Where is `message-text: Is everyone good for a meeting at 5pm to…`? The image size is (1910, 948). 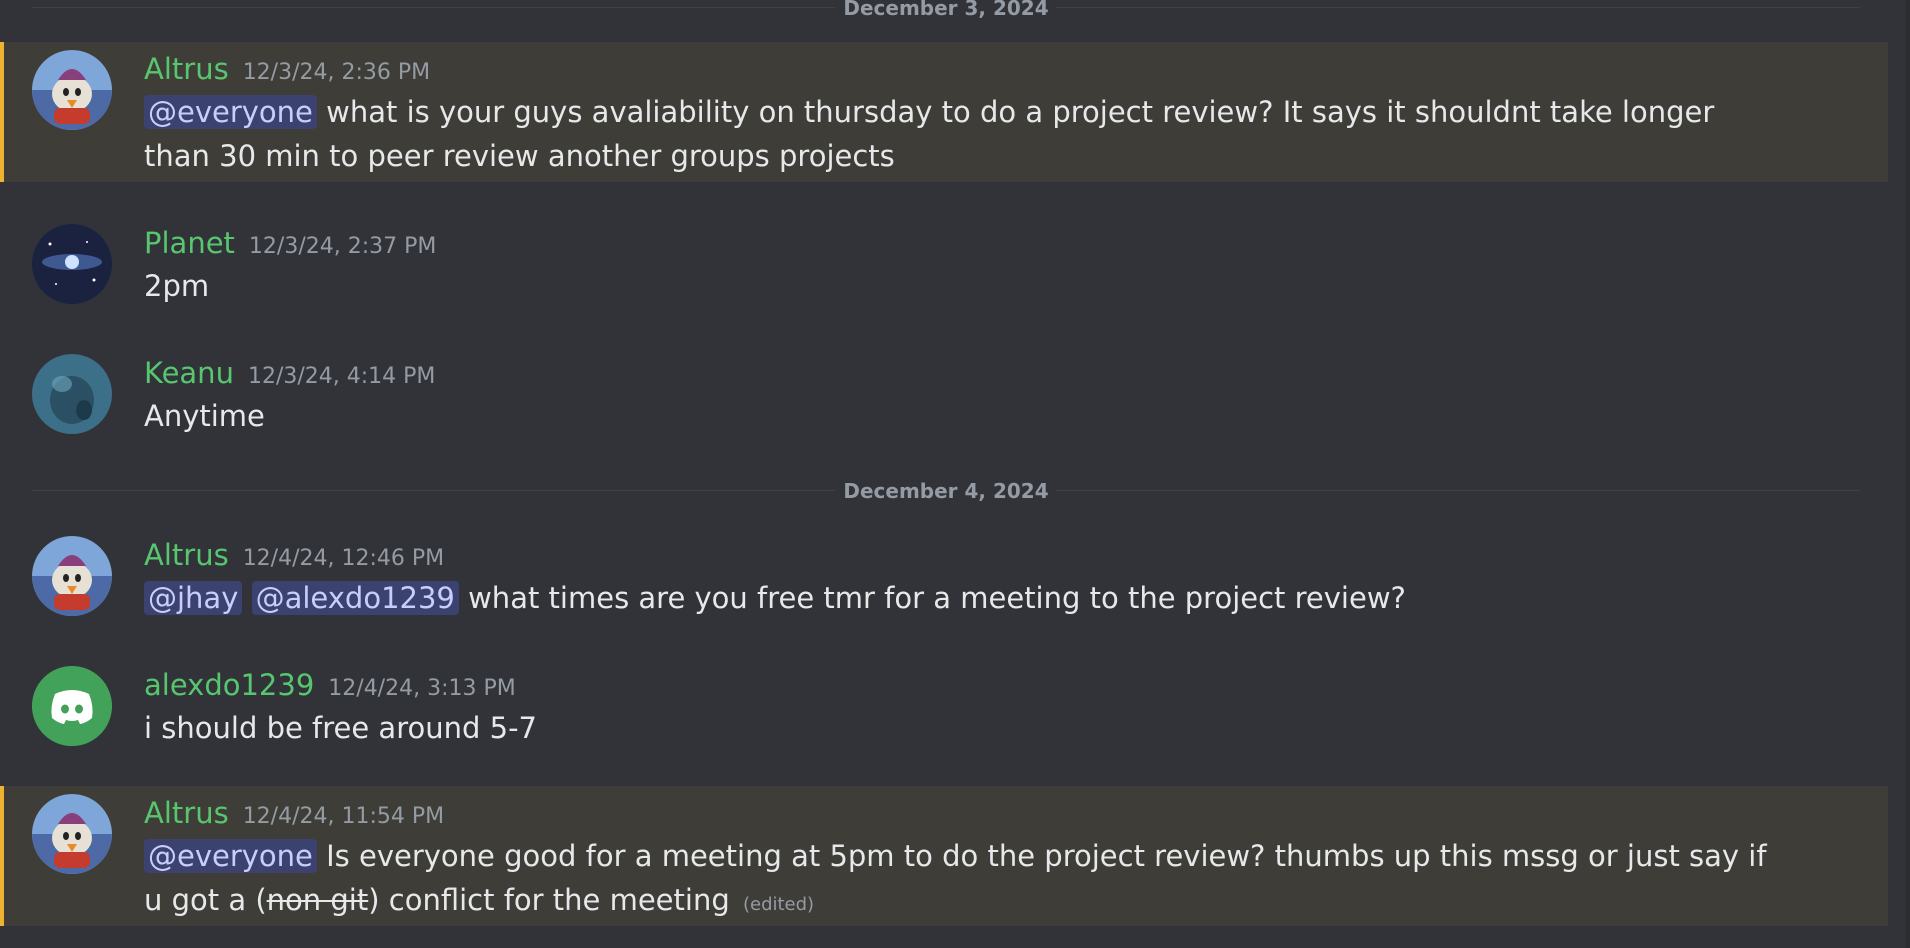 message-text: Is everyone good for a meeting at 5pm to… is located at coordinates (955, 878).